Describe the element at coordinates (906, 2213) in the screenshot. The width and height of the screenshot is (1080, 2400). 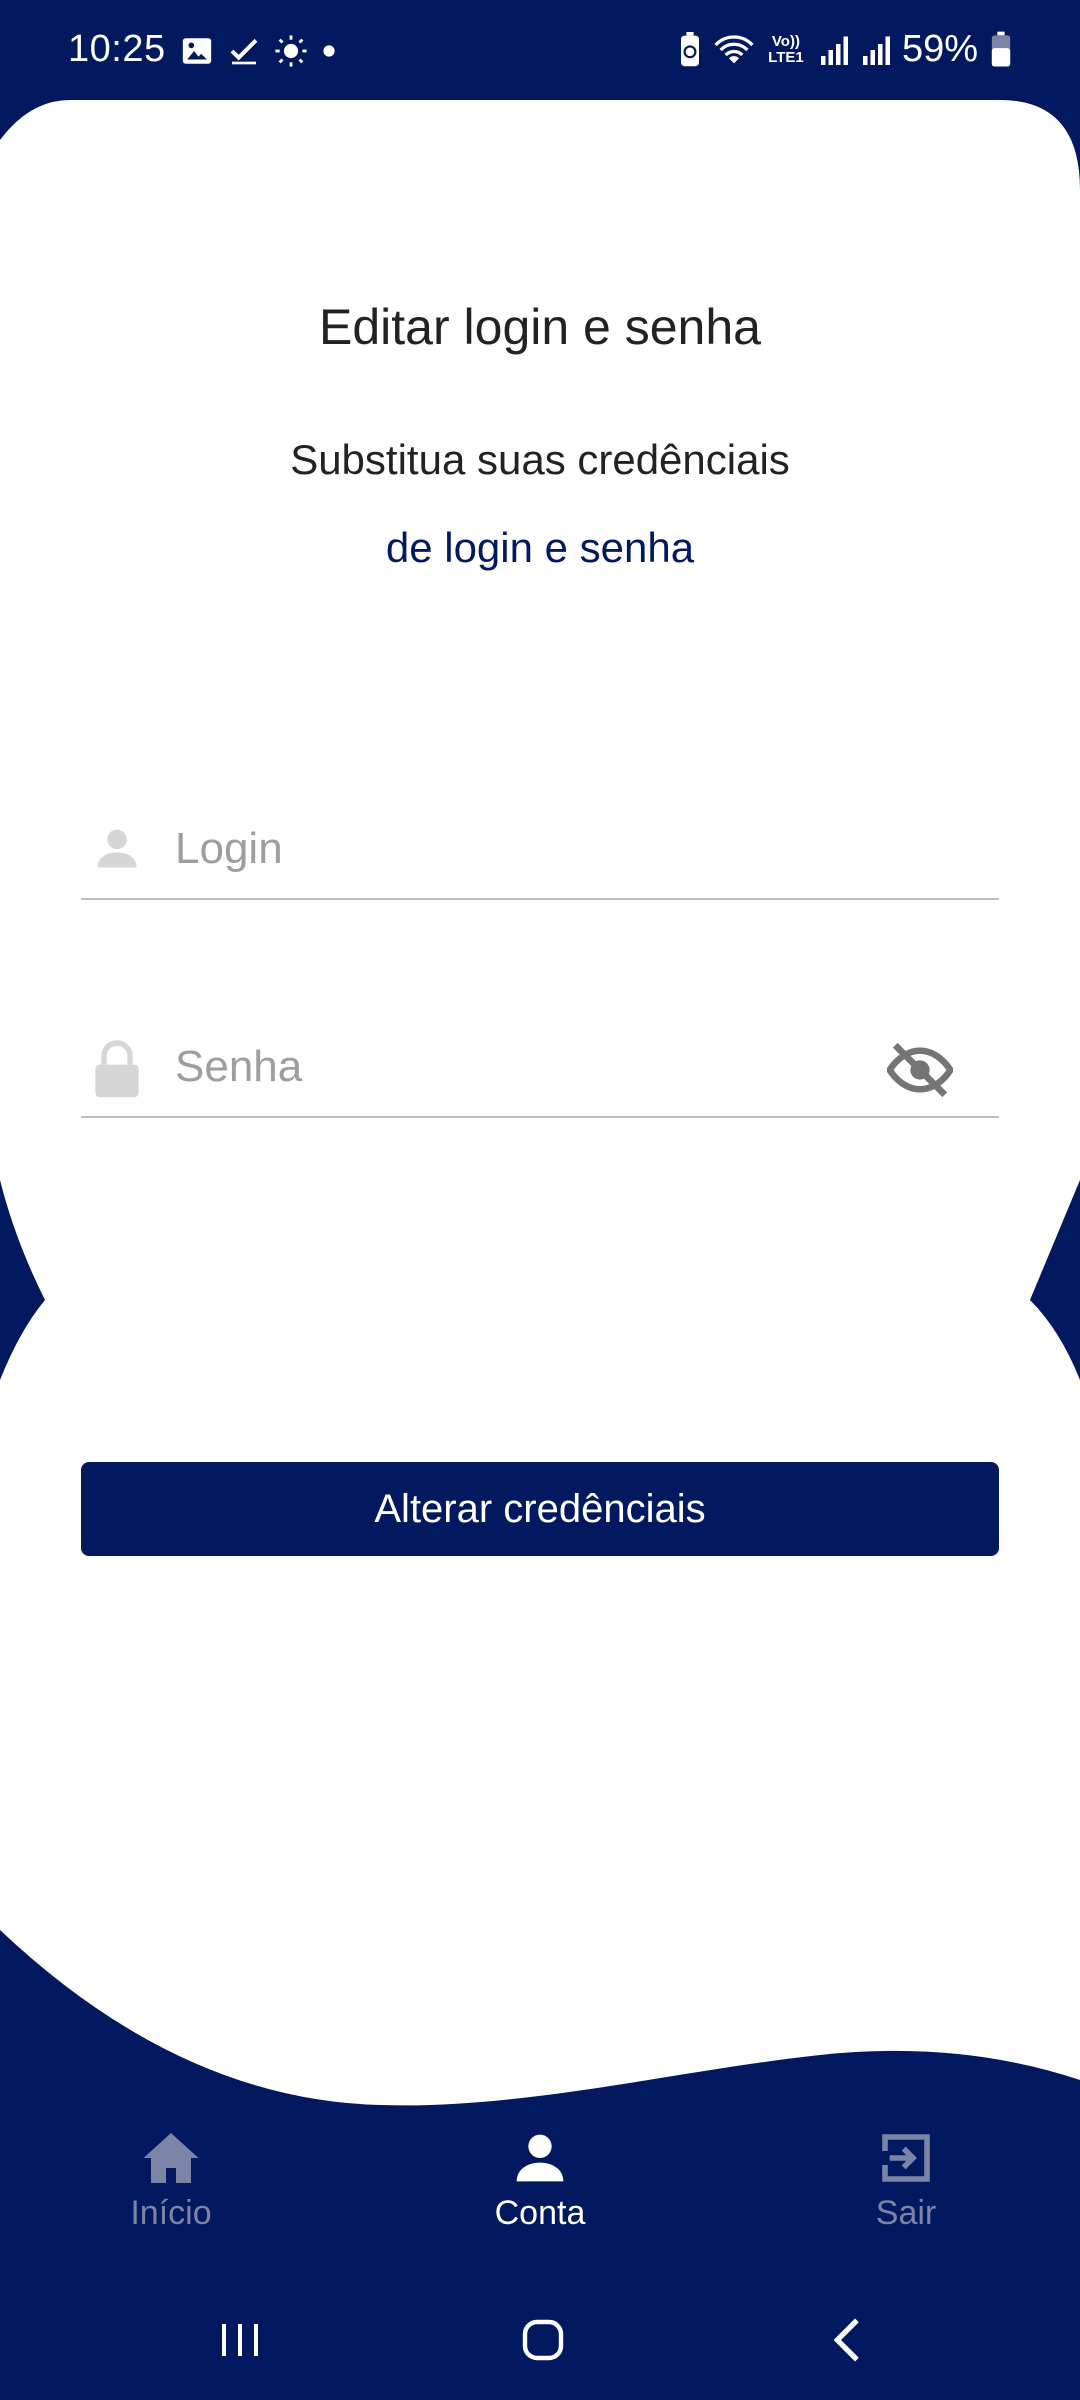
I see `nav-label-exit: Sair` at that location.